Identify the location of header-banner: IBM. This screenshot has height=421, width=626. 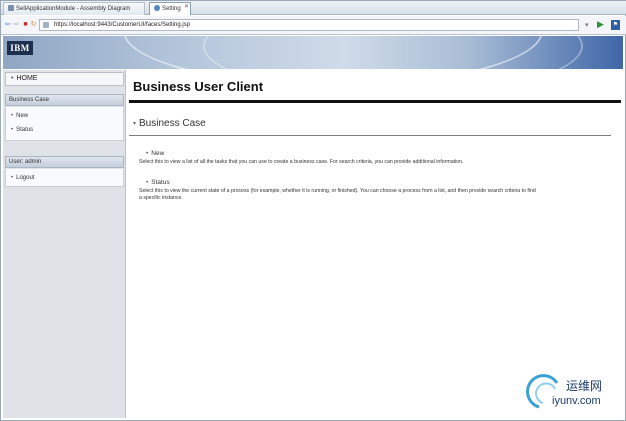
(313, 52).